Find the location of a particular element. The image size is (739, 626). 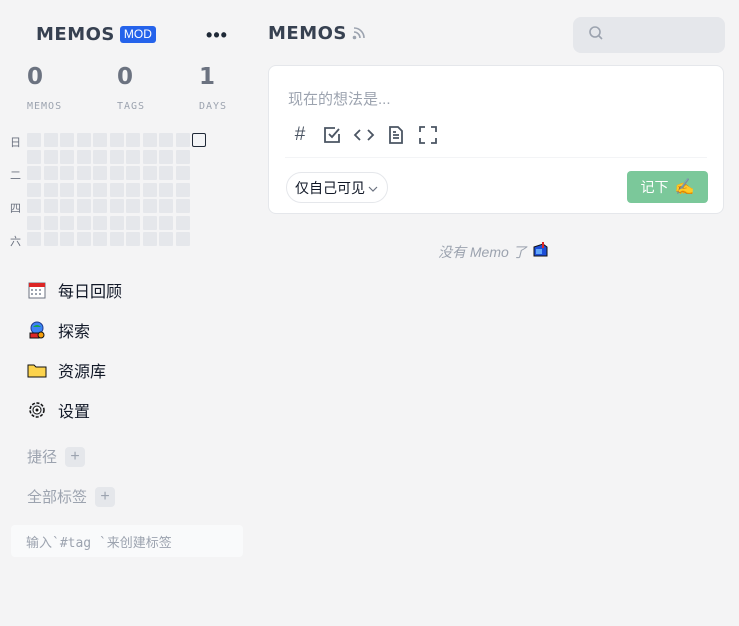

stat-value: 1 is located at coordinates (207, 77).